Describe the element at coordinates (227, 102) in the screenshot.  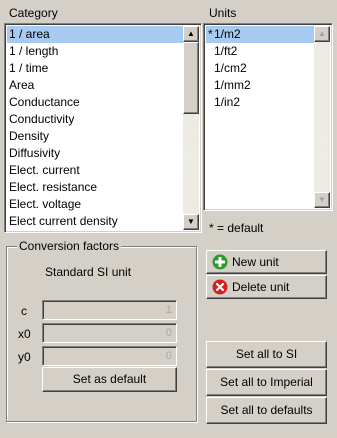
I see `units-item-label: 1/in2` at that location.